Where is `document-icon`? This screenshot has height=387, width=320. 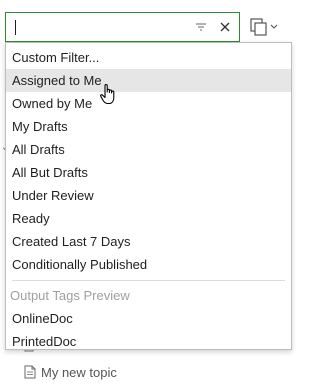
document-icon is located at coordinates (30, 372).